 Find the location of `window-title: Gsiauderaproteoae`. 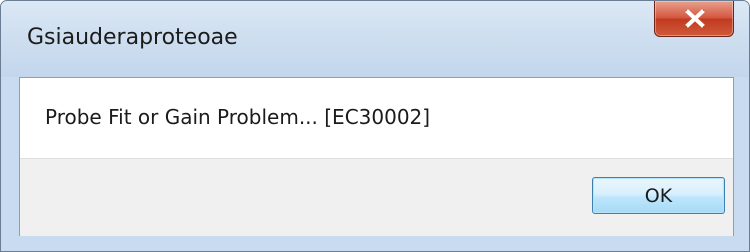

window-title: Gsiauderaproteoae is located at coordinates (132, 37).